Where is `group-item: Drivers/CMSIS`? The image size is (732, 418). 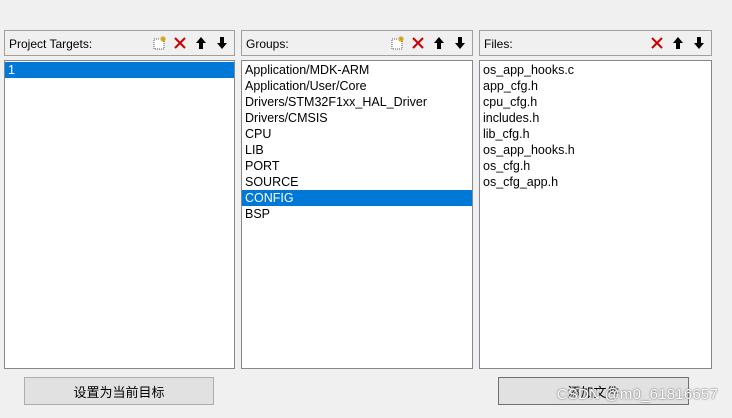 group-item: Drivers/CMSIS is located at coordinates (357, 118).